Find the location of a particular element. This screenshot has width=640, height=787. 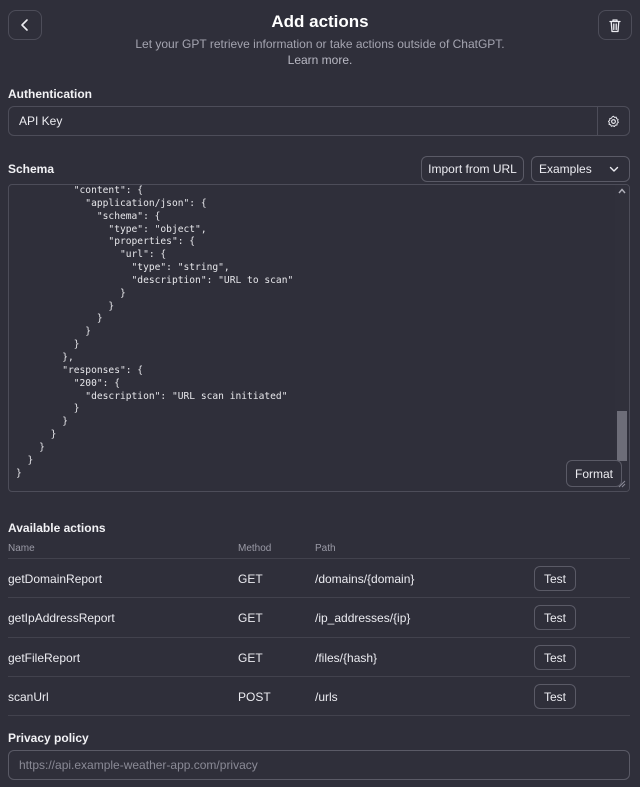

actions-table-header: Name Method Path is located at coordinates (319, 551).